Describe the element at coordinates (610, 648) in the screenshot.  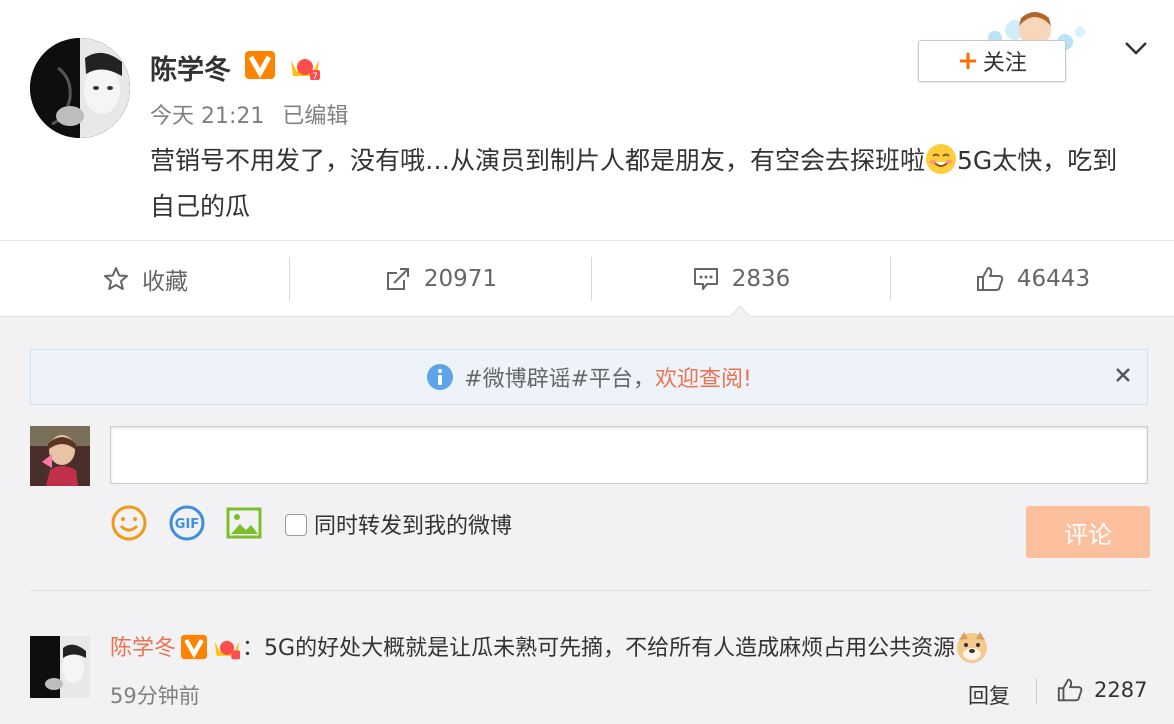
I see `comment-text: 5G的好处大概就是让瓜未熟可先摘，不给所有人造成麻烦占用公共资源` at that location.